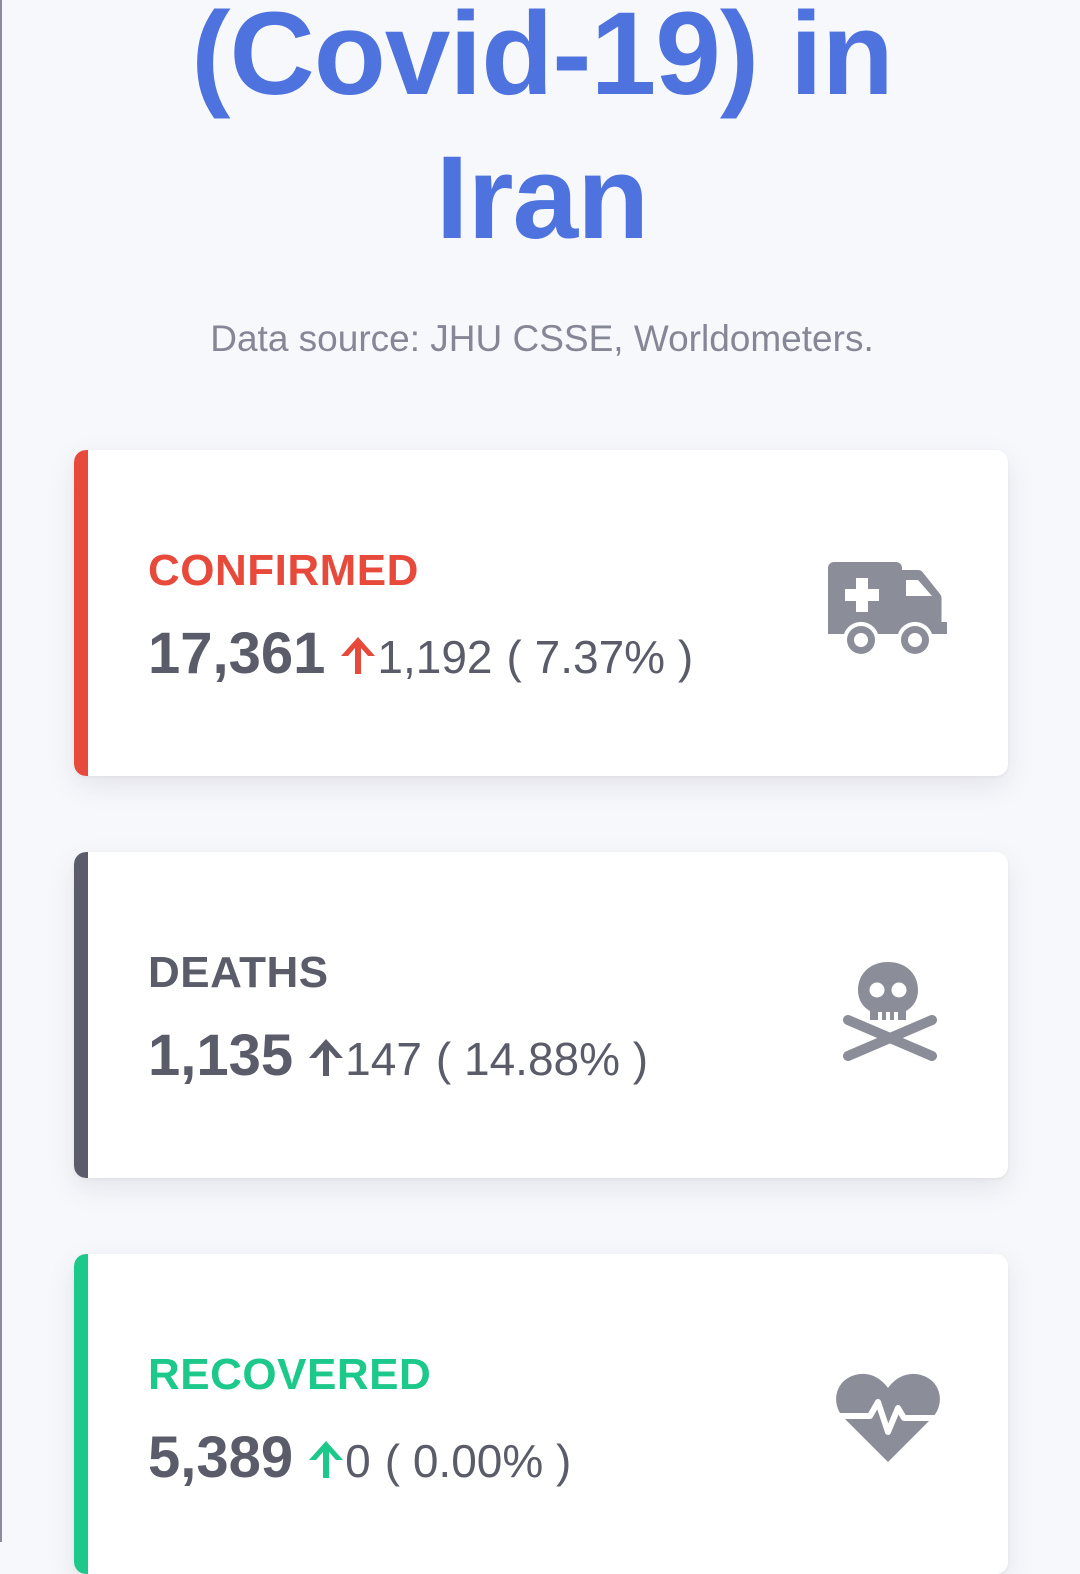  I want to click on confirmed-values: 17,361 1,192( 7.37% ), so click(420, 653).